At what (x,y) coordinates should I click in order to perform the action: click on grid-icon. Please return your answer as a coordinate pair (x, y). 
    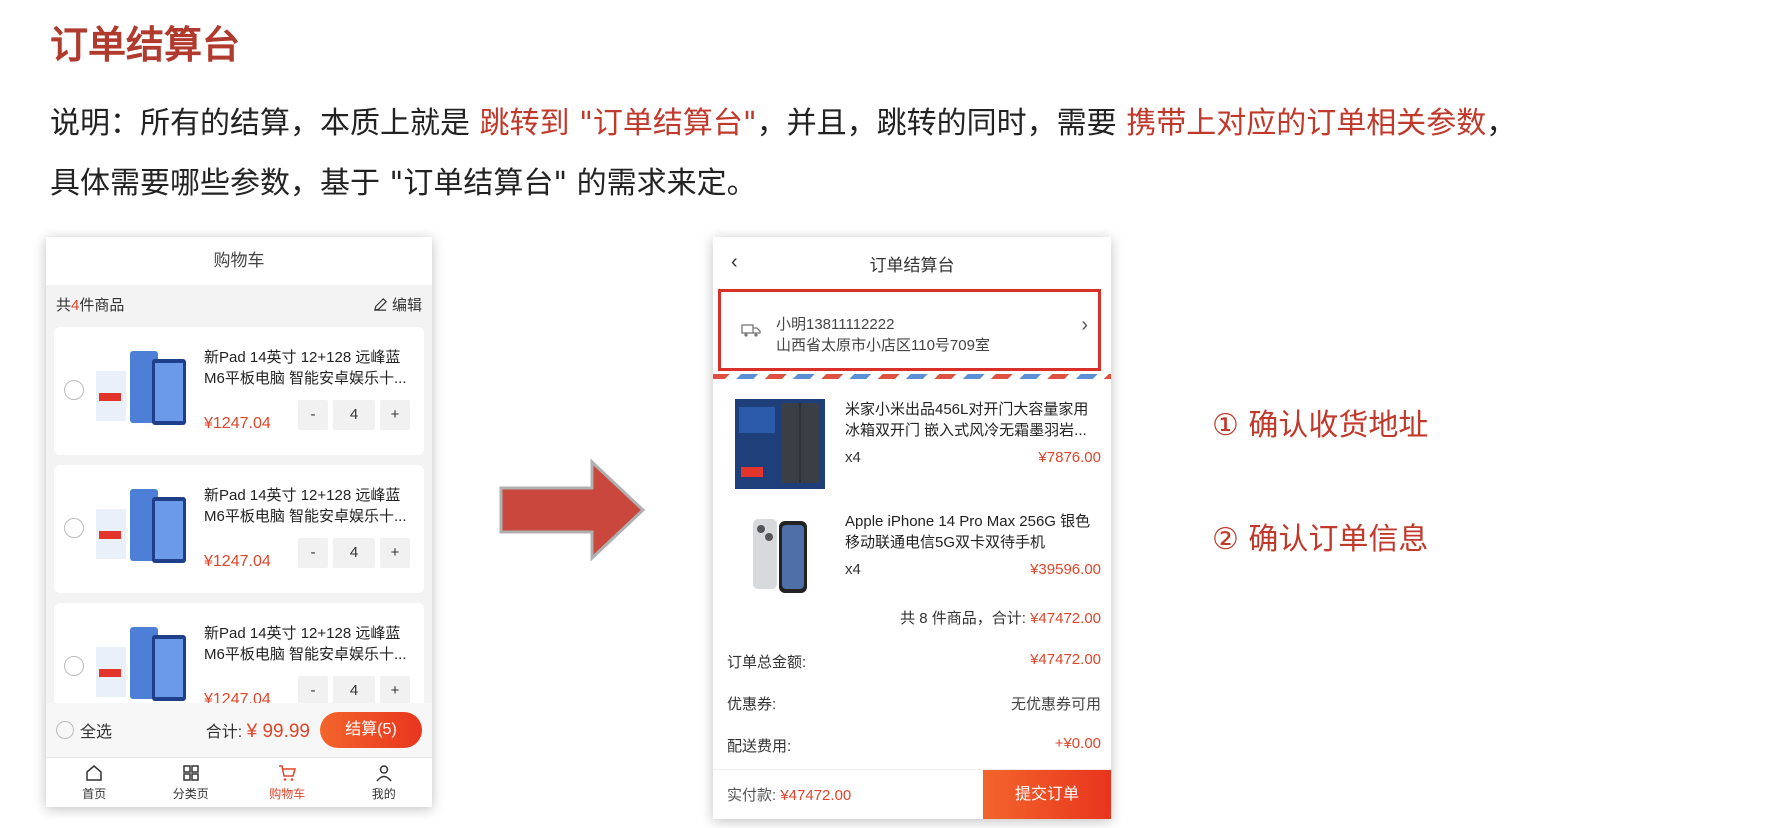
    Looking at the image, I should click on (191, 773).